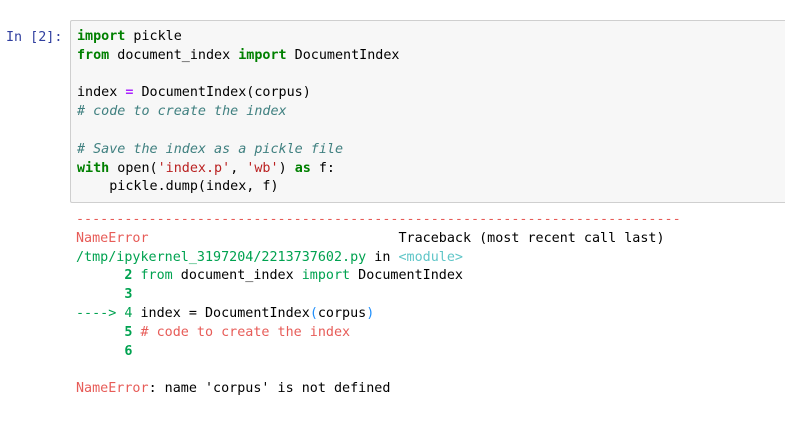 The image size is (785, 423). What do you see at coordinates (382, 257) in the screenshot?
I see `code-text: in` at bounding box center [382, 257].